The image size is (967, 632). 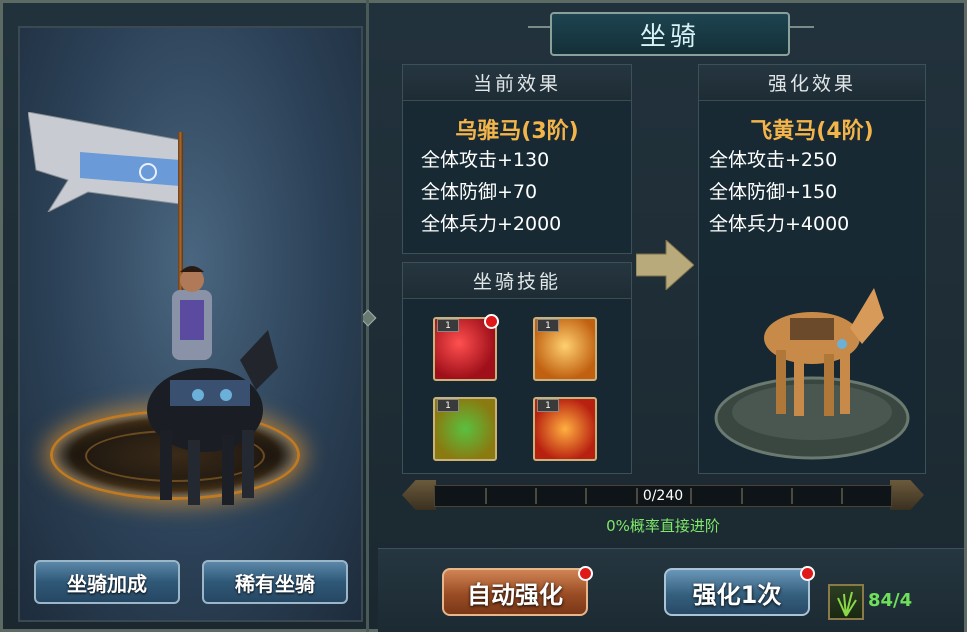 What do you see at coordinates (517, 281) in the screenshot?
I see `mount-skills-header: 坐骑技能` at bounding box center [517, 281].